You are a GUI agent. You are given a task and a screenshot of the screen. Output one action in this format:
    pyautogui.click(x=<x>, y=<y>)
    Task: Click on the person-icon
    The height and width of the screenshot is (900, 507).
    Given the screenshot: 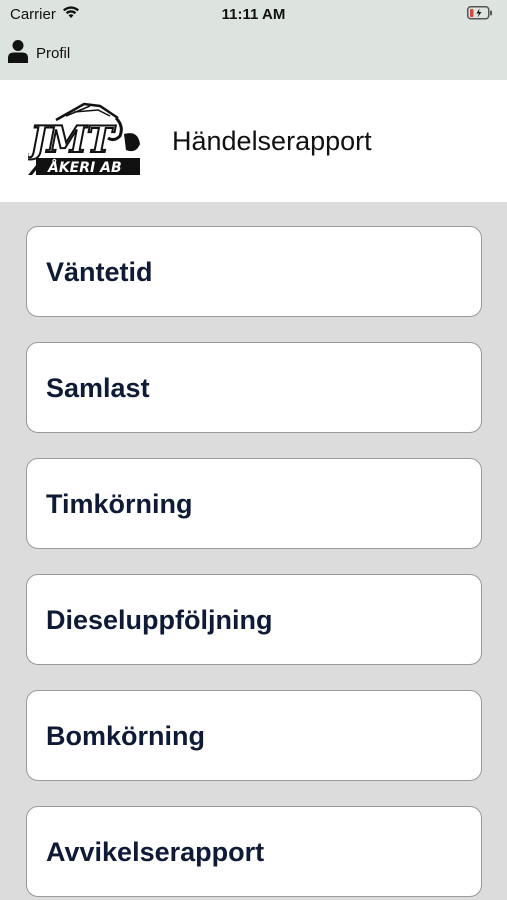 What is the action you would take?
    pyautogui.click(x=18, y=53)
    